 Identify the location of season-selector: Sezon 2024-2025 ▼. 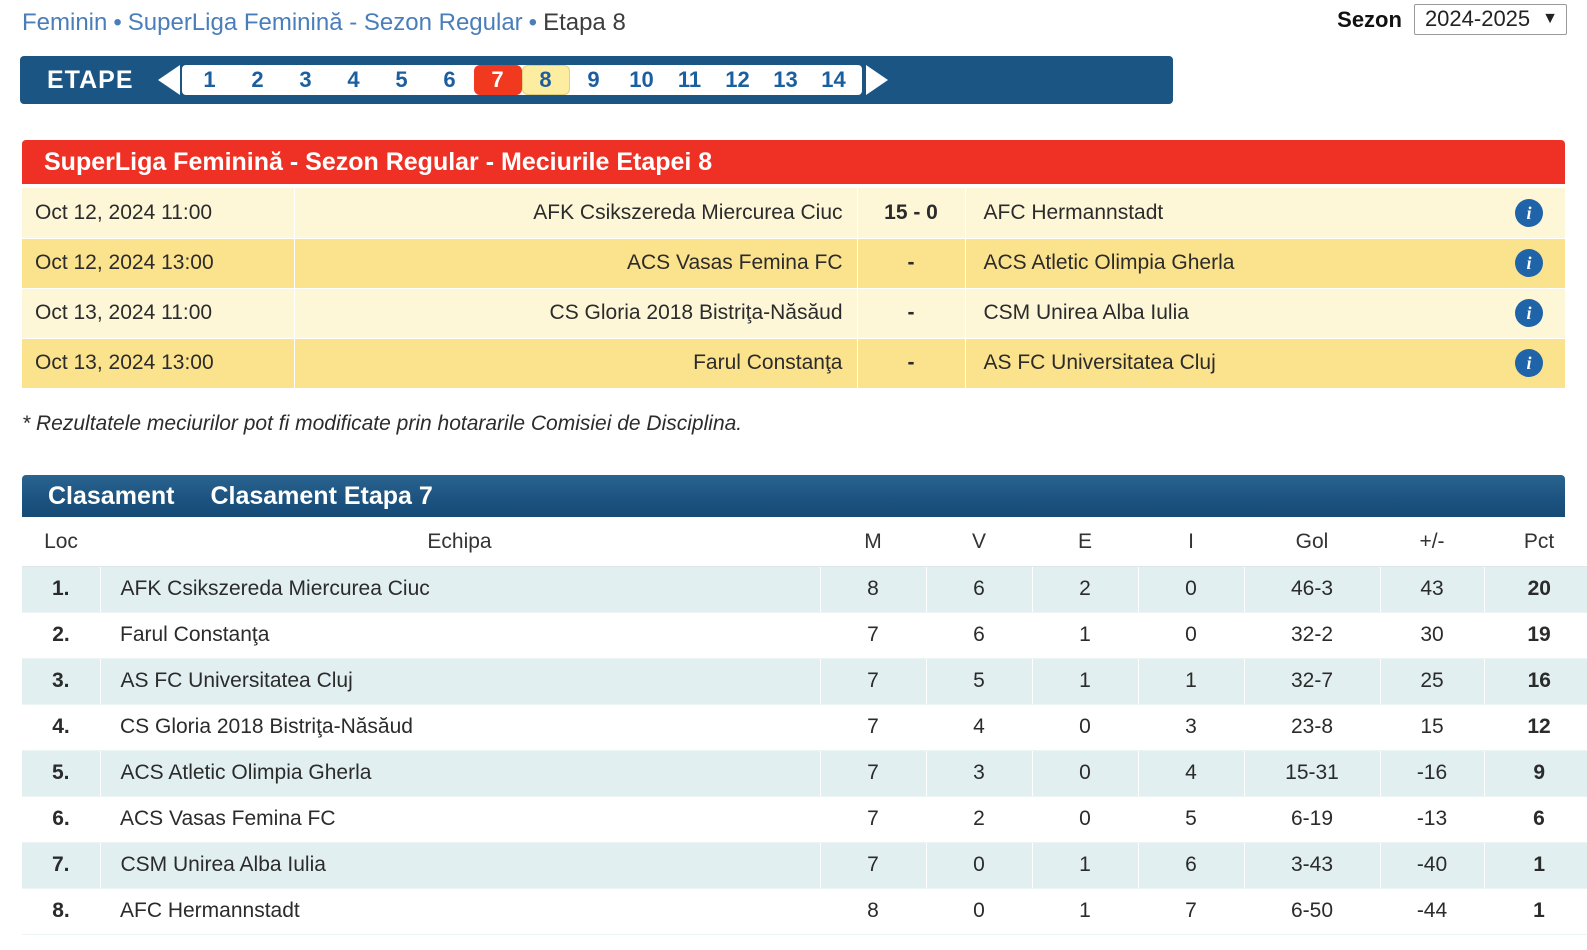
(1452, 20).